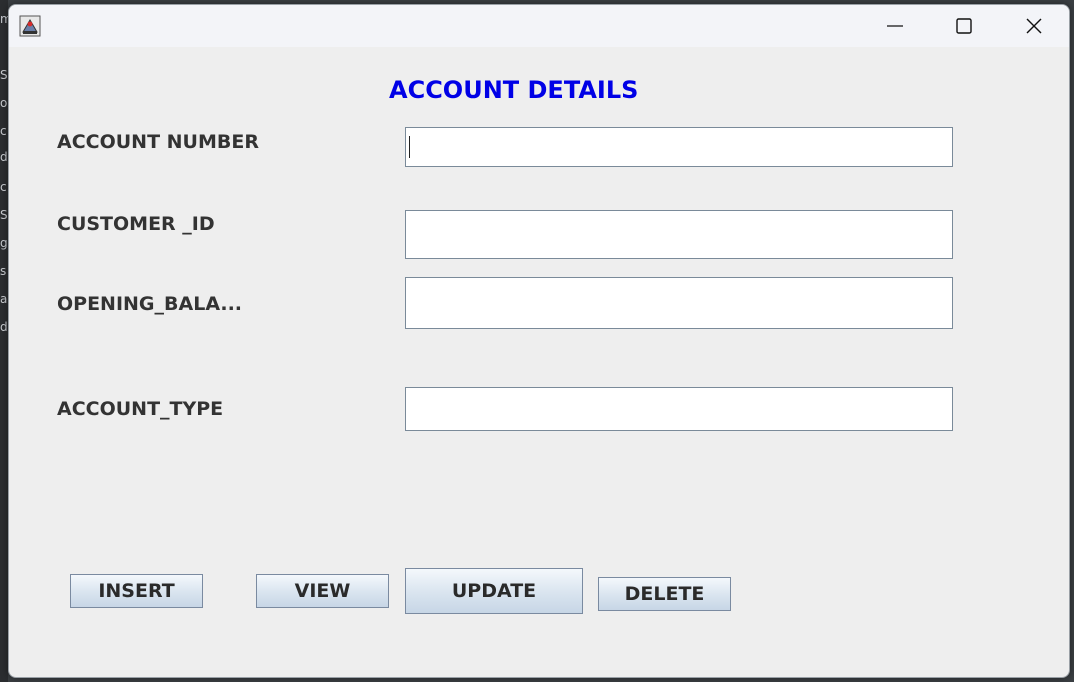  I want to click on title-bar, so click(539, 26).